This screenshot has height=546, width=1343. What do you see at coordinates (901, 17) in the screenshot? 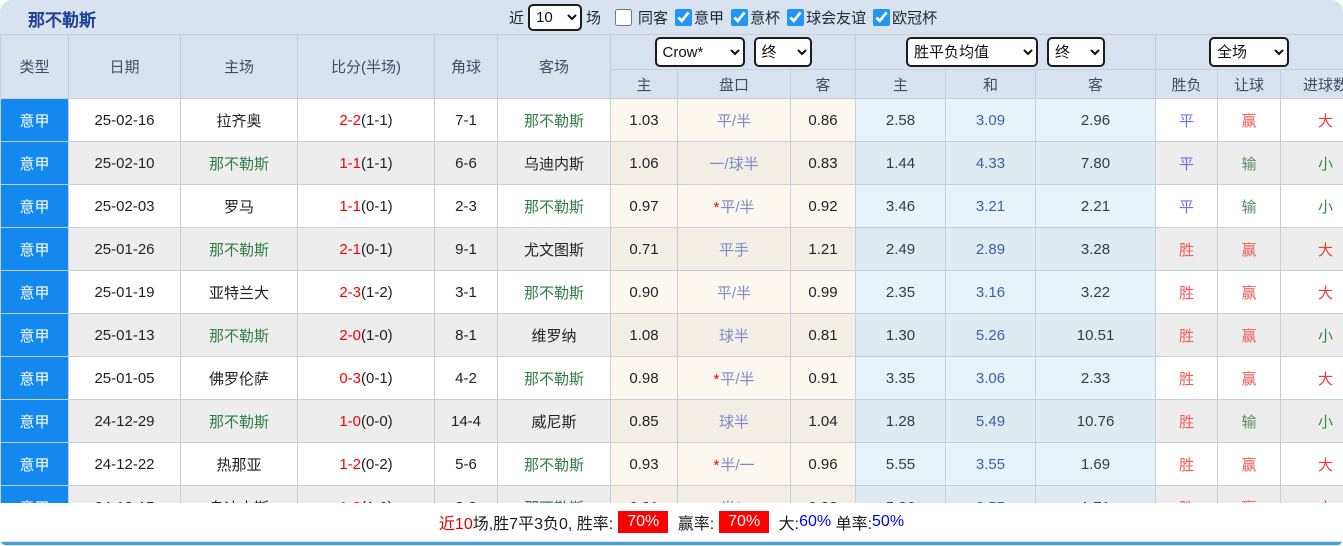
I see `league-filter-checkbox: 欧冠杯` at bounding box center [901, 17].